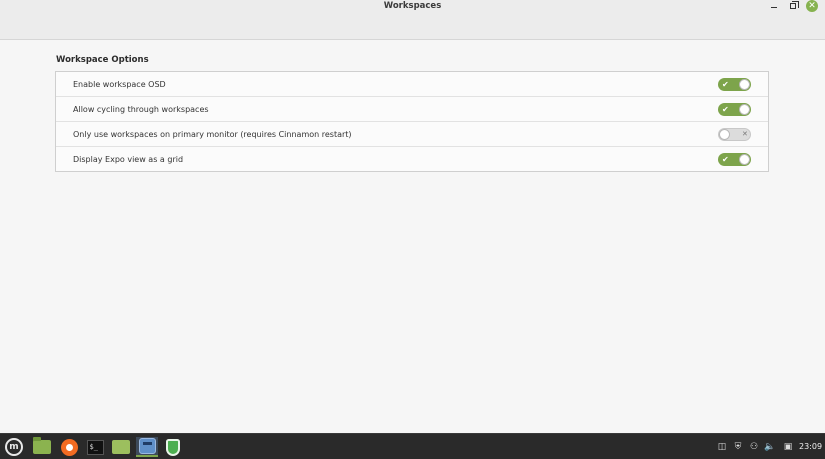  I want to click on workspace-icon: ◫, so click(722, 447).